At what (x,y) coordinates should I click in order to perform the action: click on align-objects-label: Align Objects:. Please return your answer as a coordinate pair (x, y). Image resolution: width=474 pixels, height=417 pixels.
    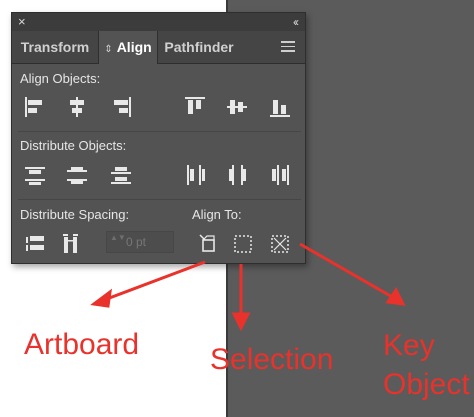
    Looking at the image, I should click on (60, 78).